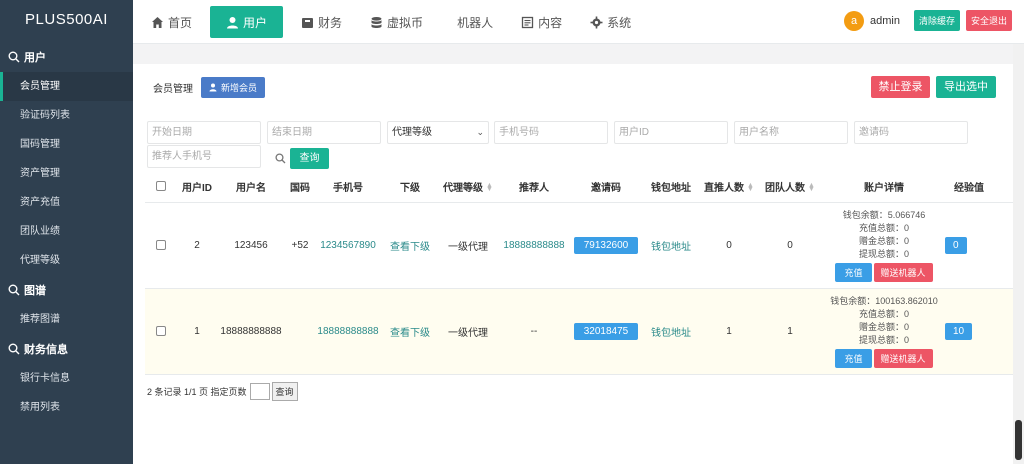  What do you see at coordinates (35, 58) in the screenshot?
I see `sidebar-group-label: 用户` at bounding box center [35, 58].